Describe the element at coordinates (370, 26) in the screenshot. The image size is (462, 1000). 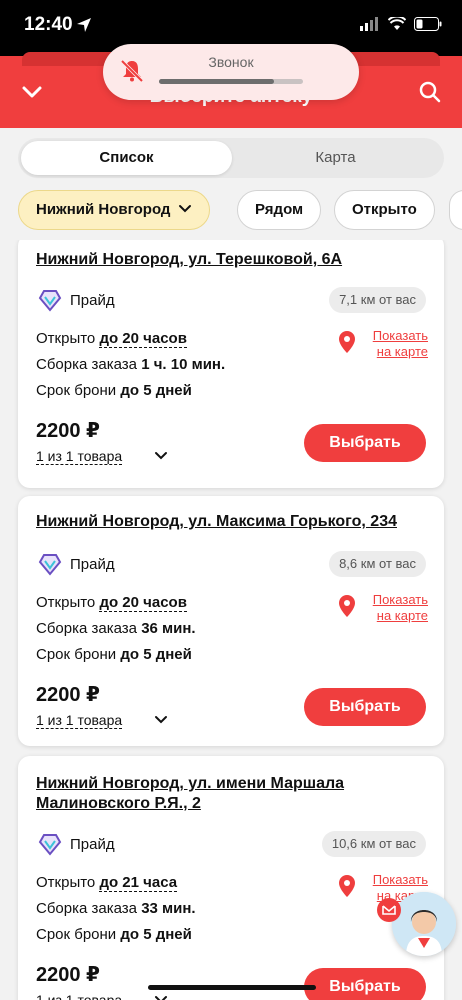
I see `signal-icon` at that location.